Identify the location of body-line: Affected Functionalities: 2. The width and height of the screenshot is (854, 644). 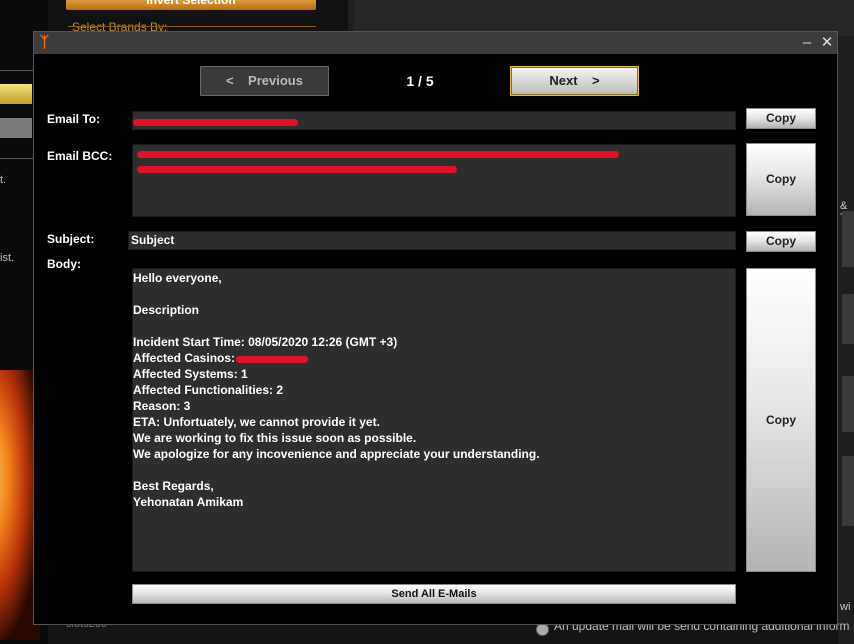
(208, 390).